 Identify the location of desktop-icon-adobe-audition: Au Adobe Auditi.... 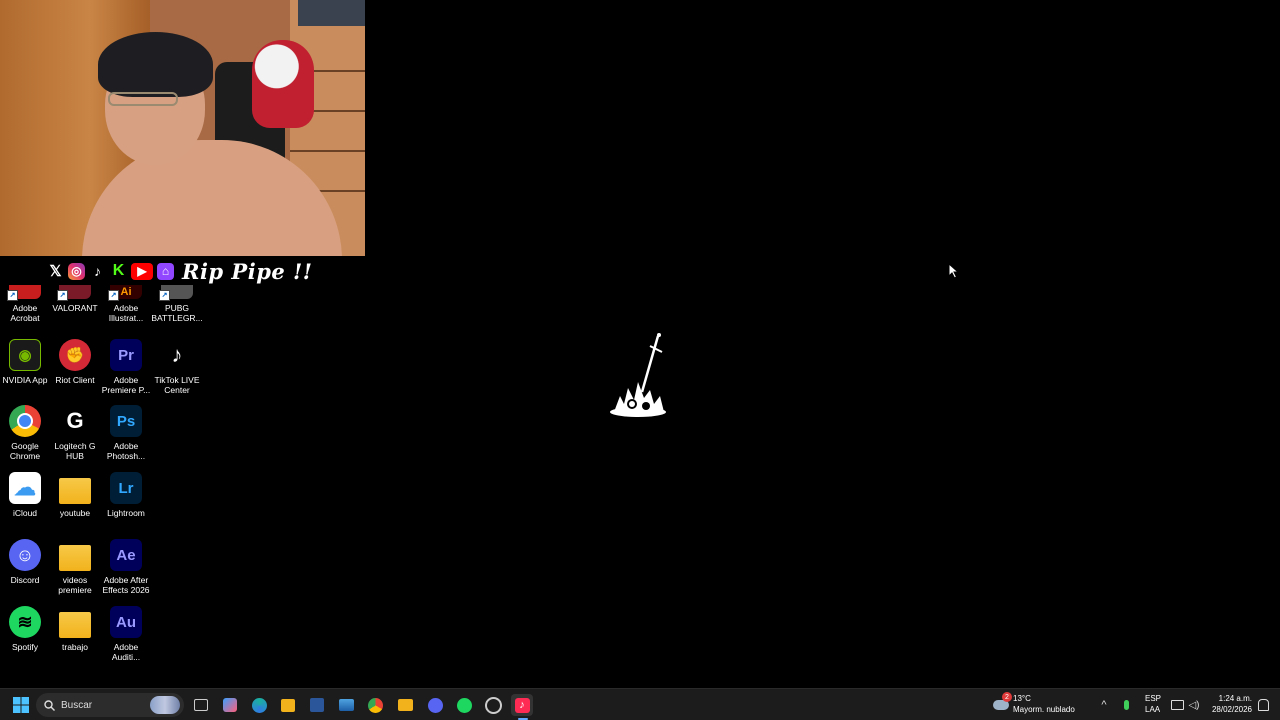
(126, 634).